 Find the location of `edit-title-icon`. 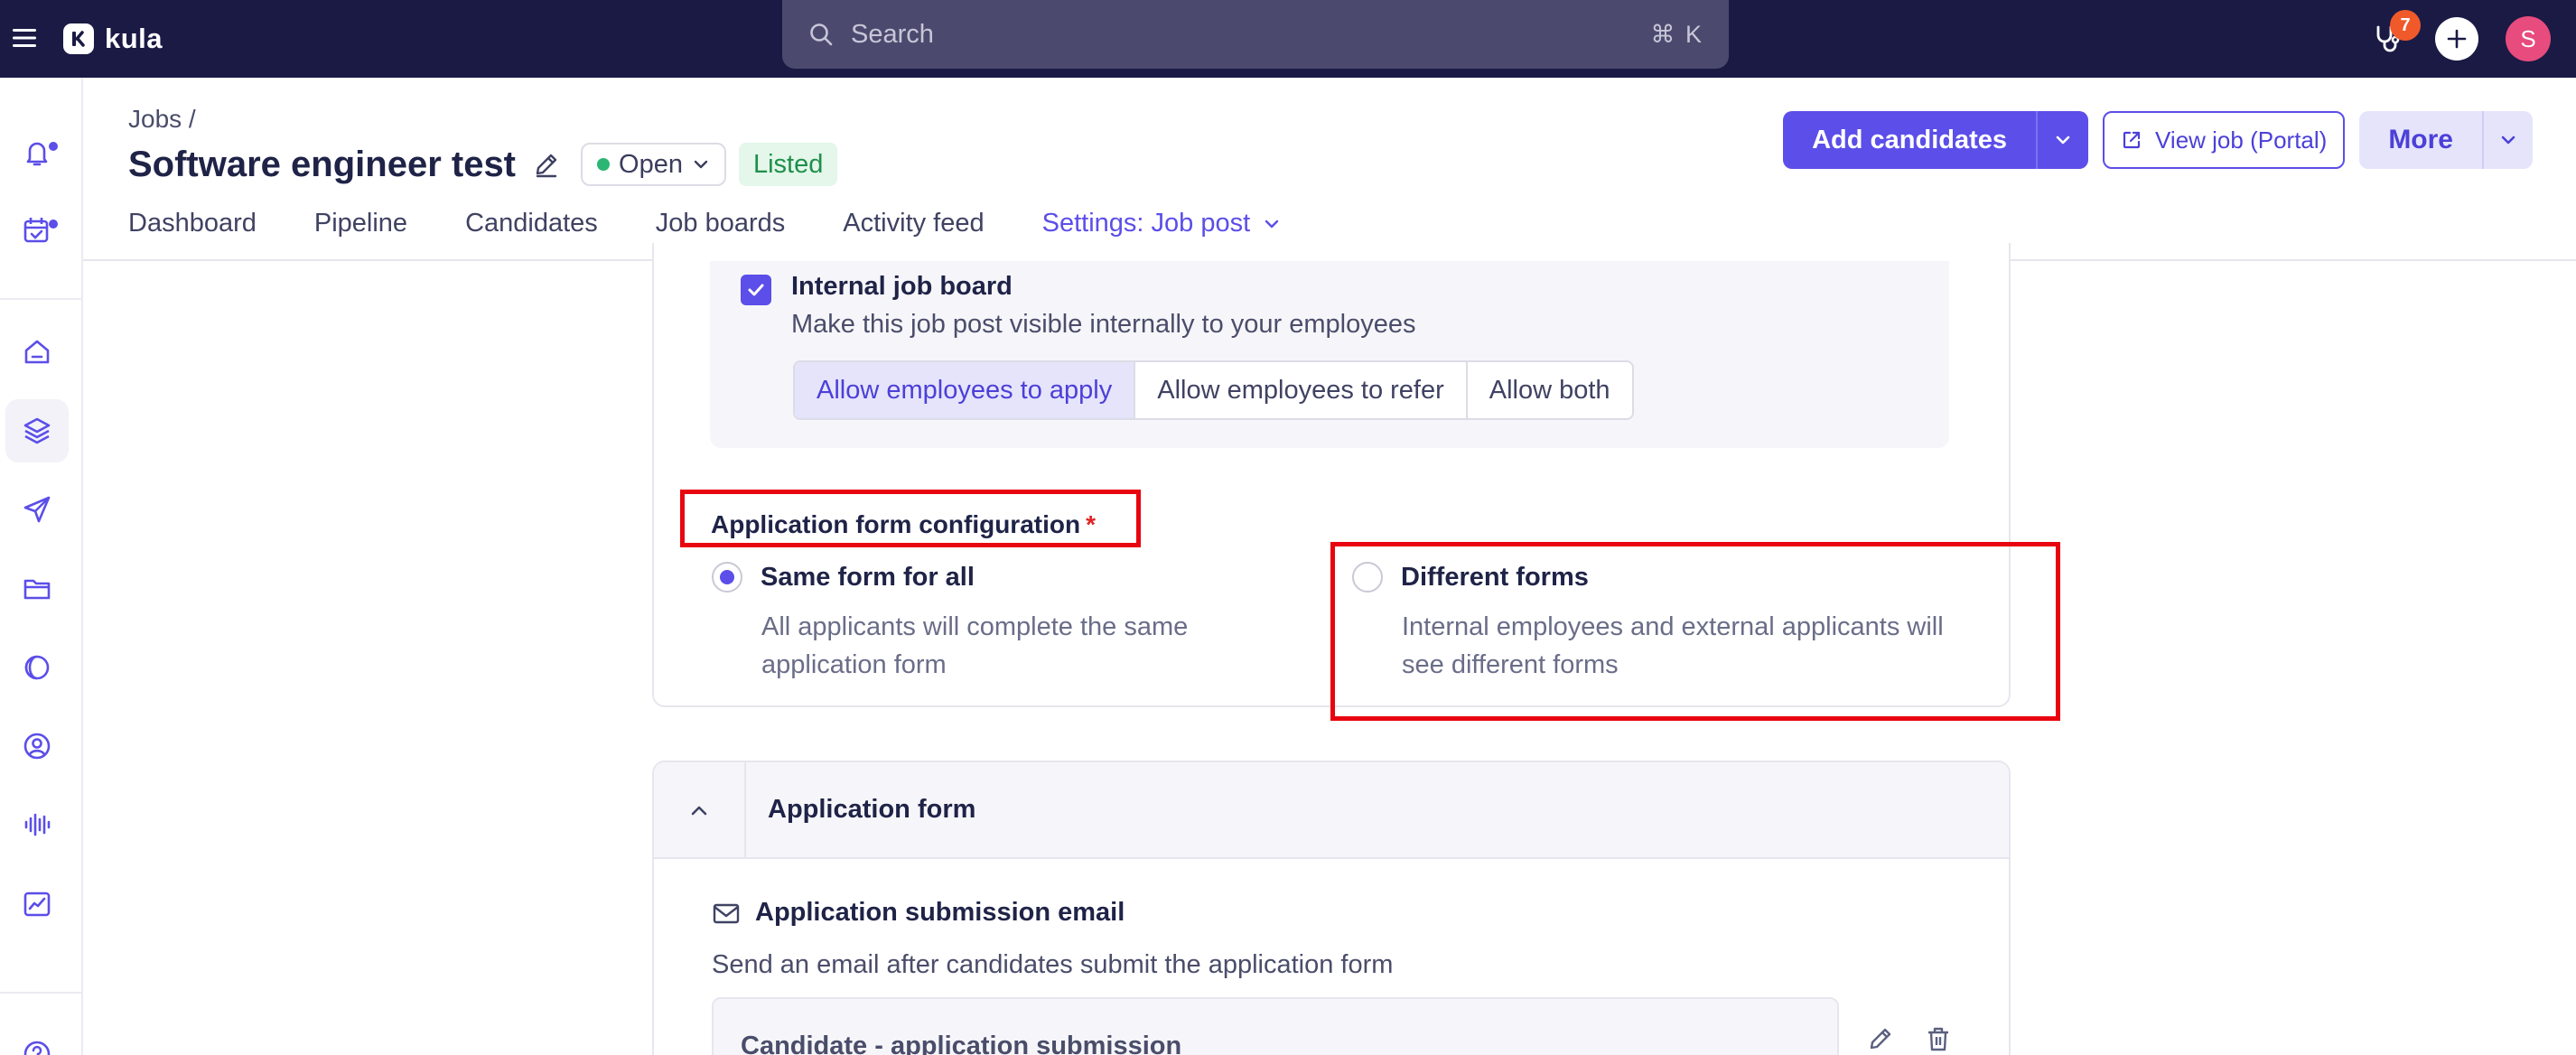

edit-title-icon is located at coordinates (546, 164).